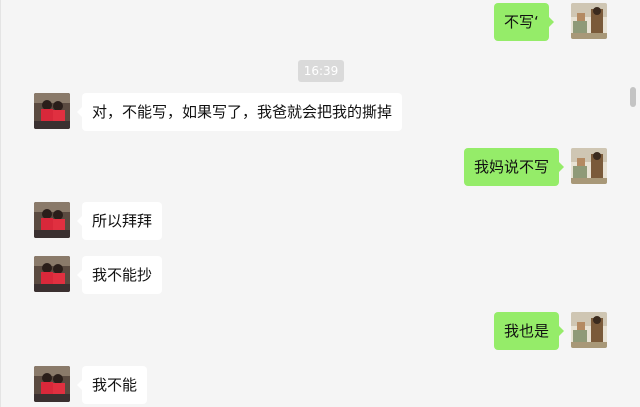 The width and height of the screenshot is (640, 407). Describe the element at coordinates (119, 275) in the screenshot. I see `message-bubble-incoming: 我不能抄` at that location.